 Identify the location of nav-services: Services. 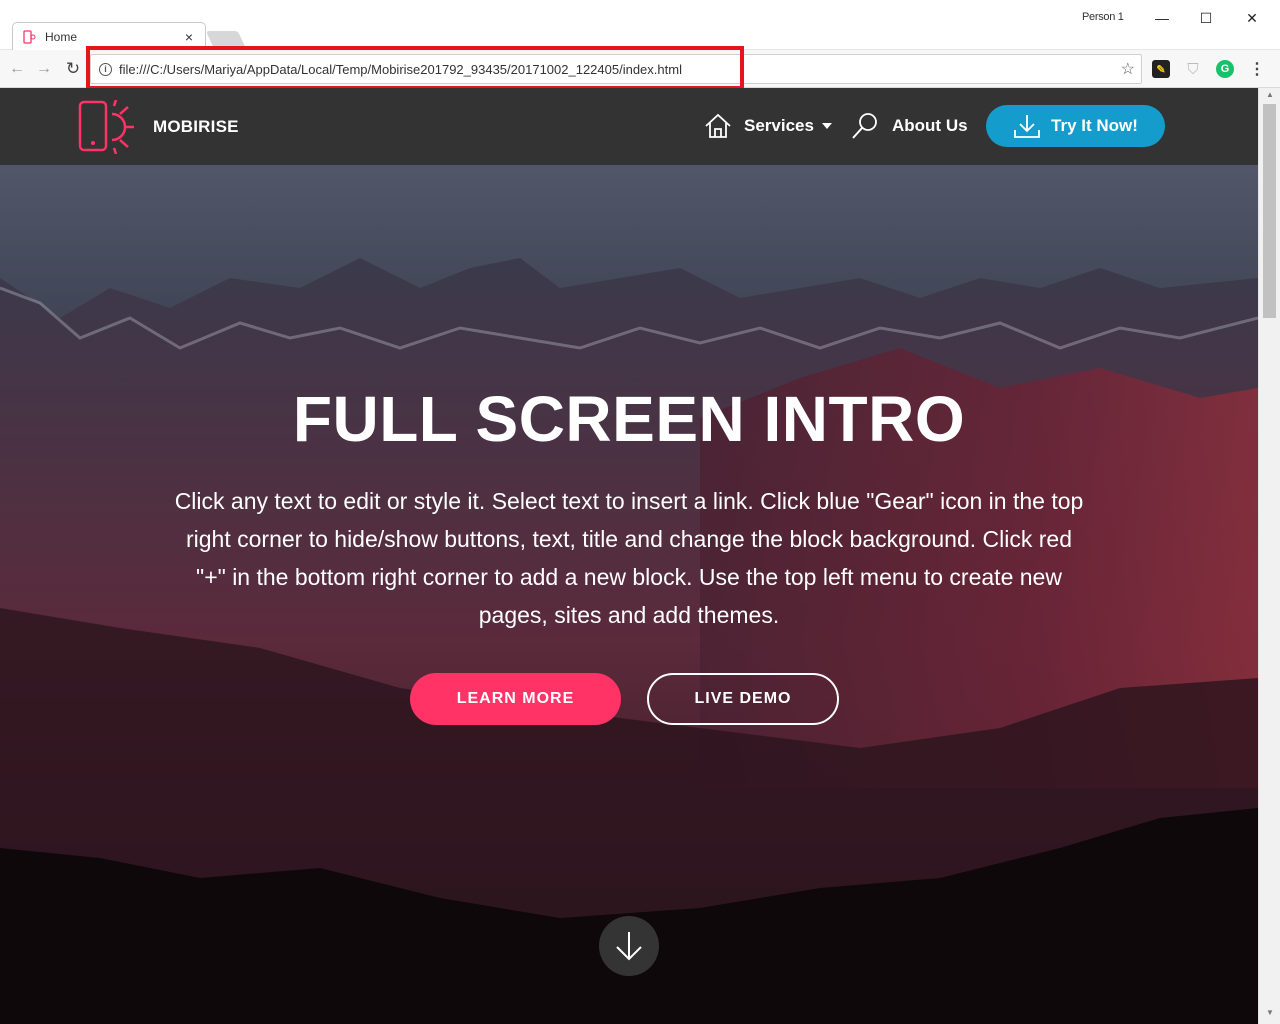
(768, 126).